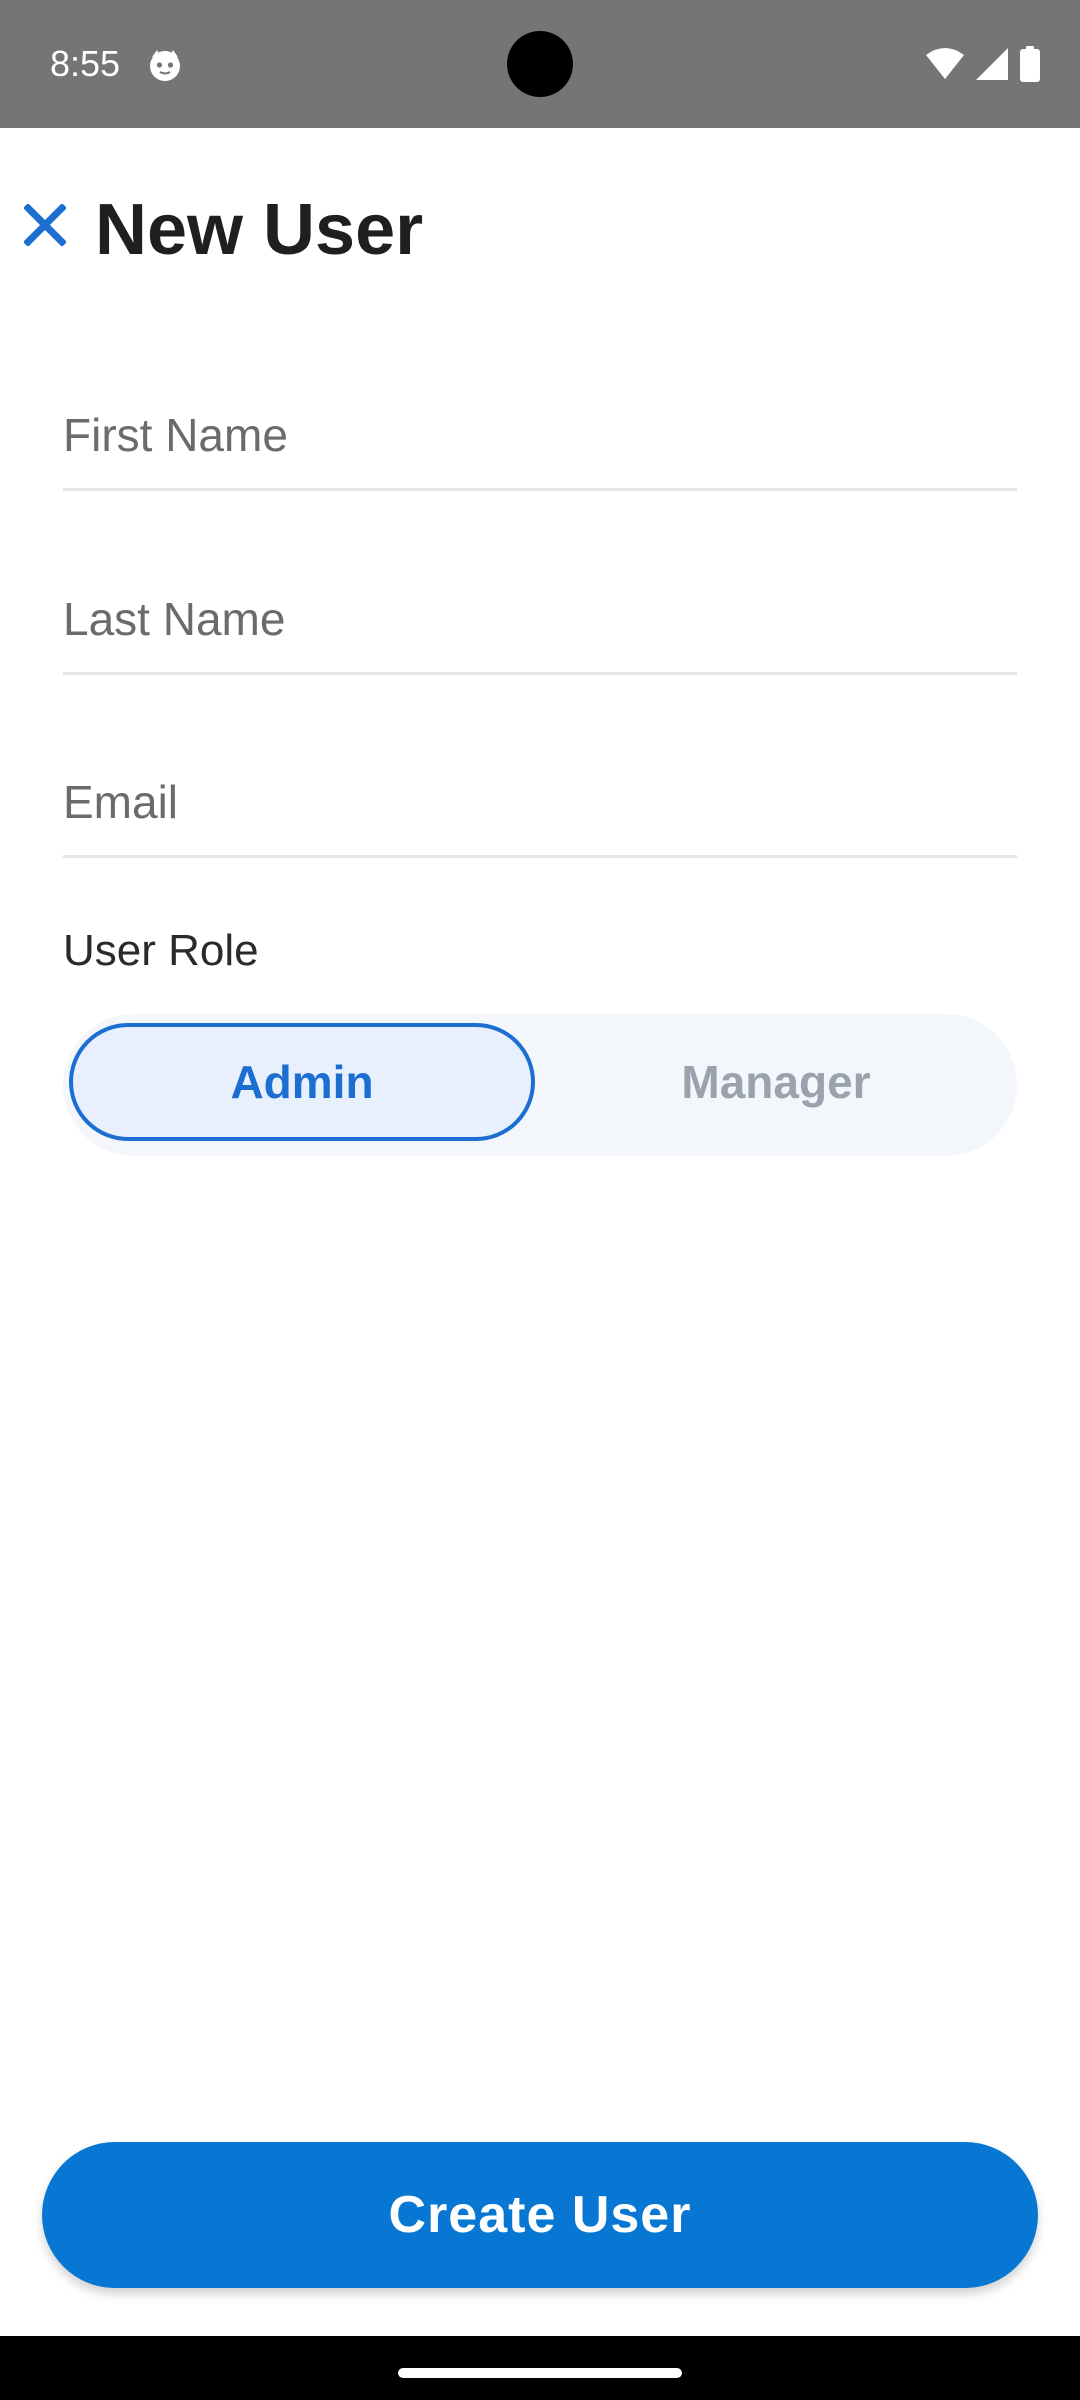 The height and width of the screenshot is (2400, 1080). I want to click on last-name-input, so click(540, 619).